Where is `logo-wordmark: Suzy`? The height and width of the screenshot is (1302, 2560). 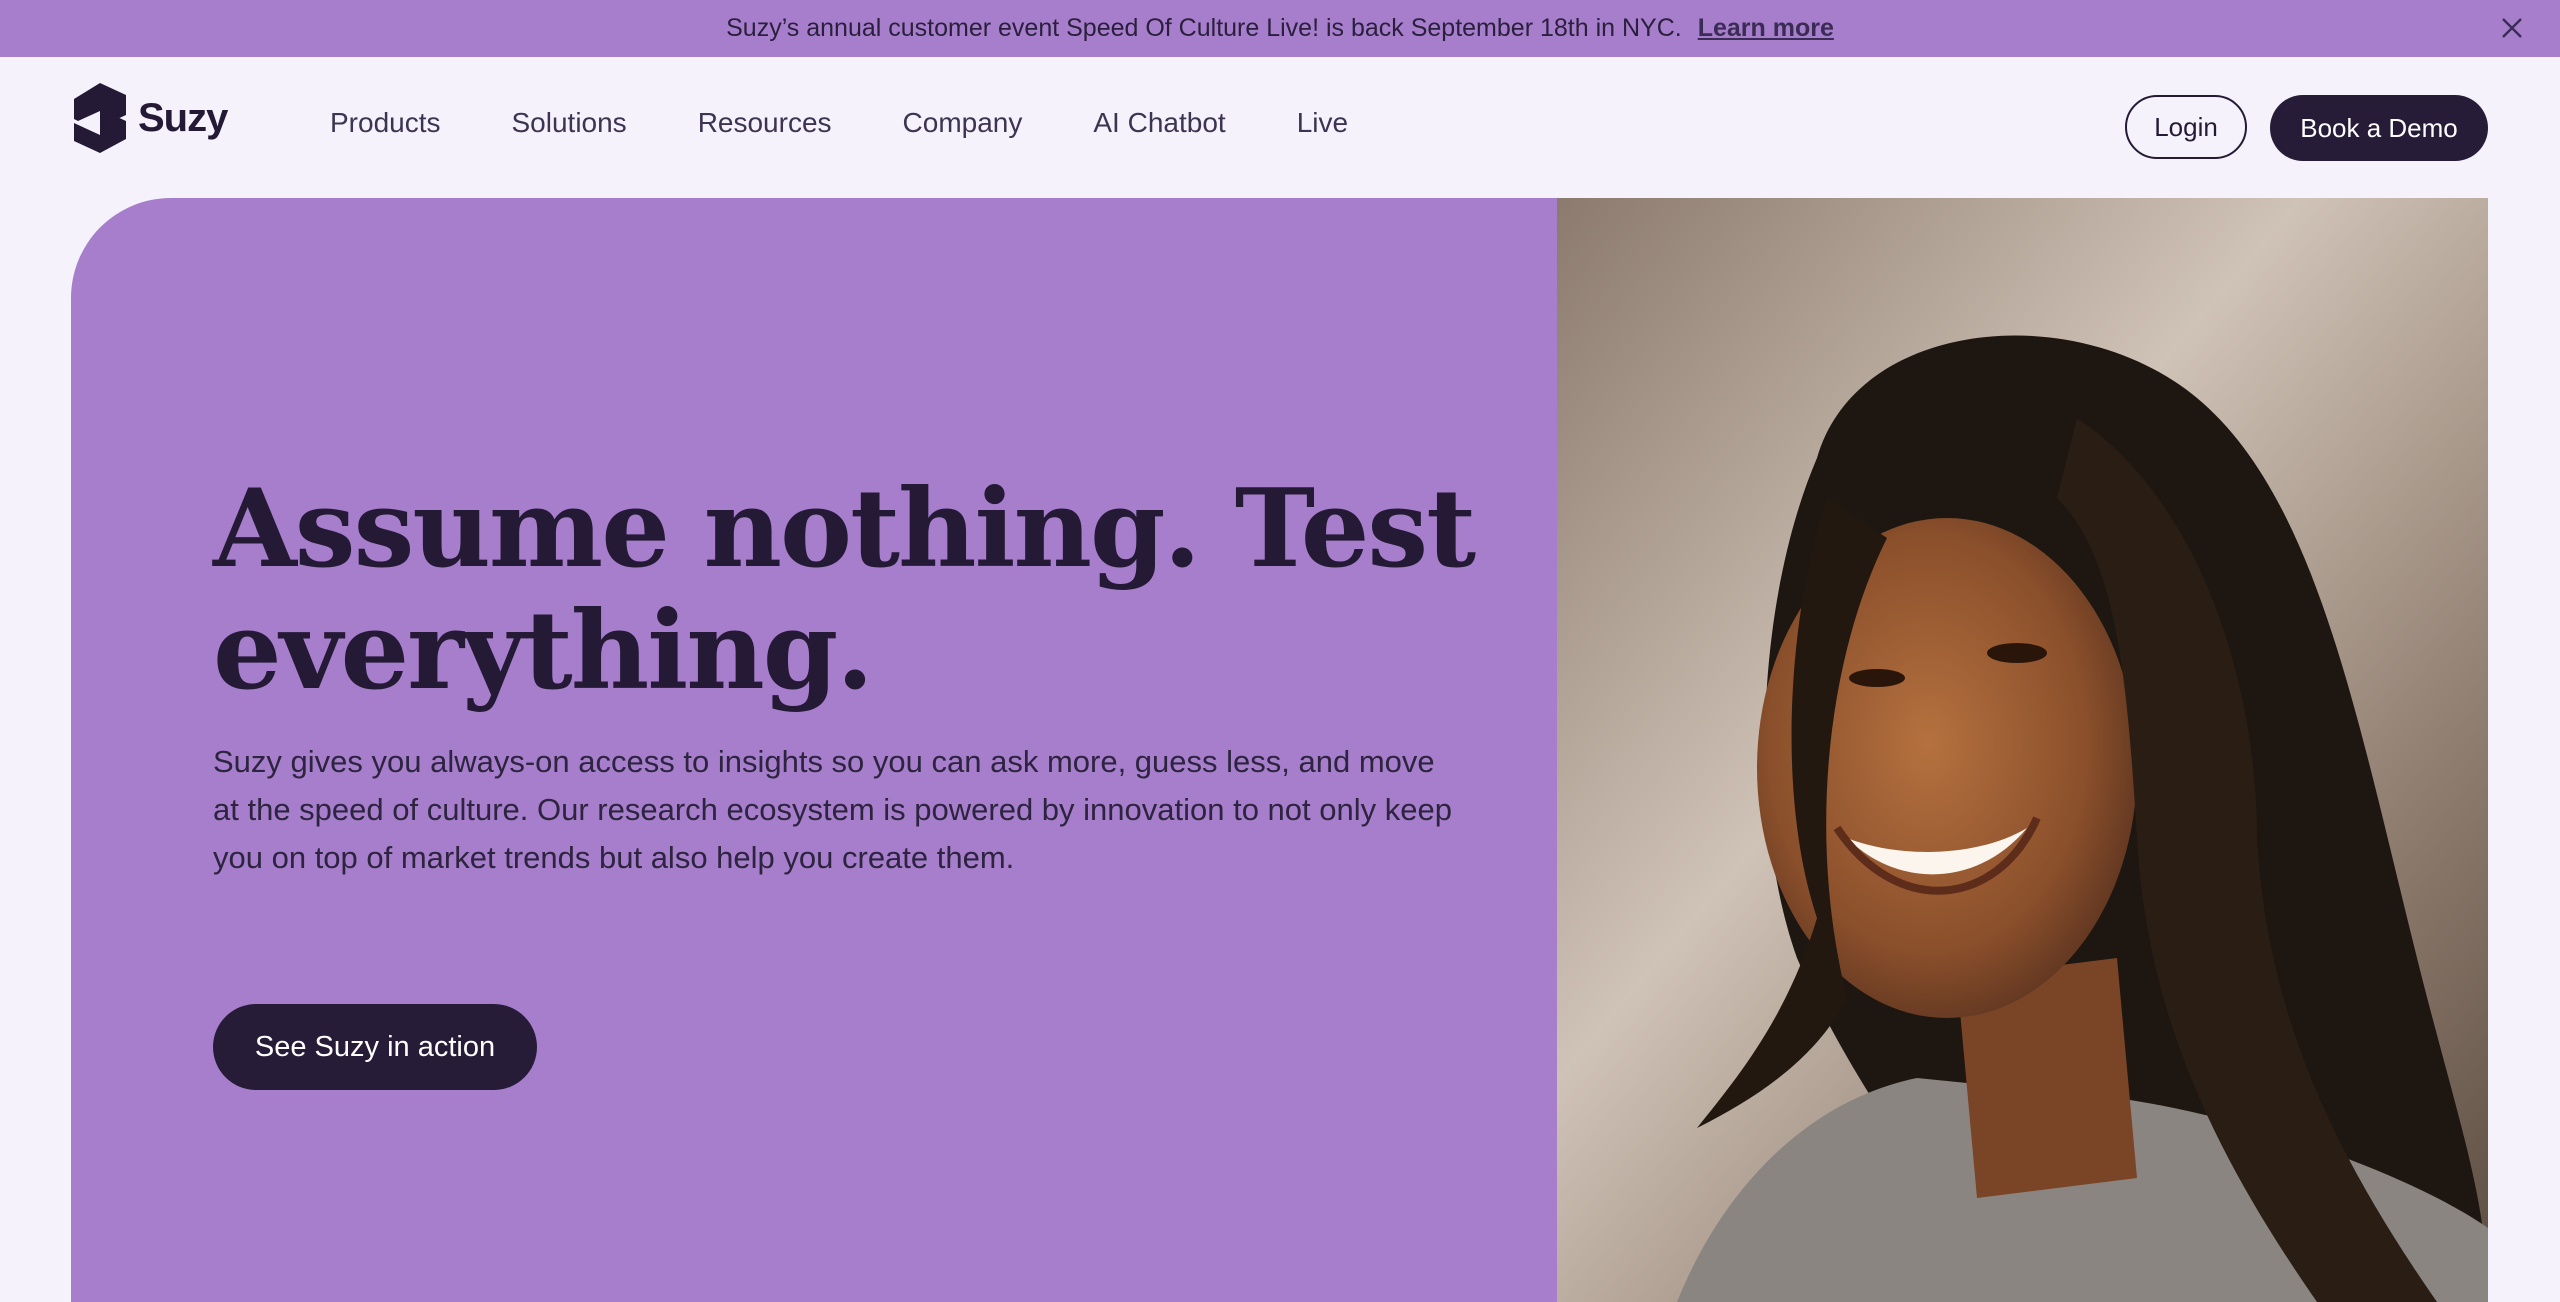 logo-wordmark: Suzy is located at coordinates (183, 117).